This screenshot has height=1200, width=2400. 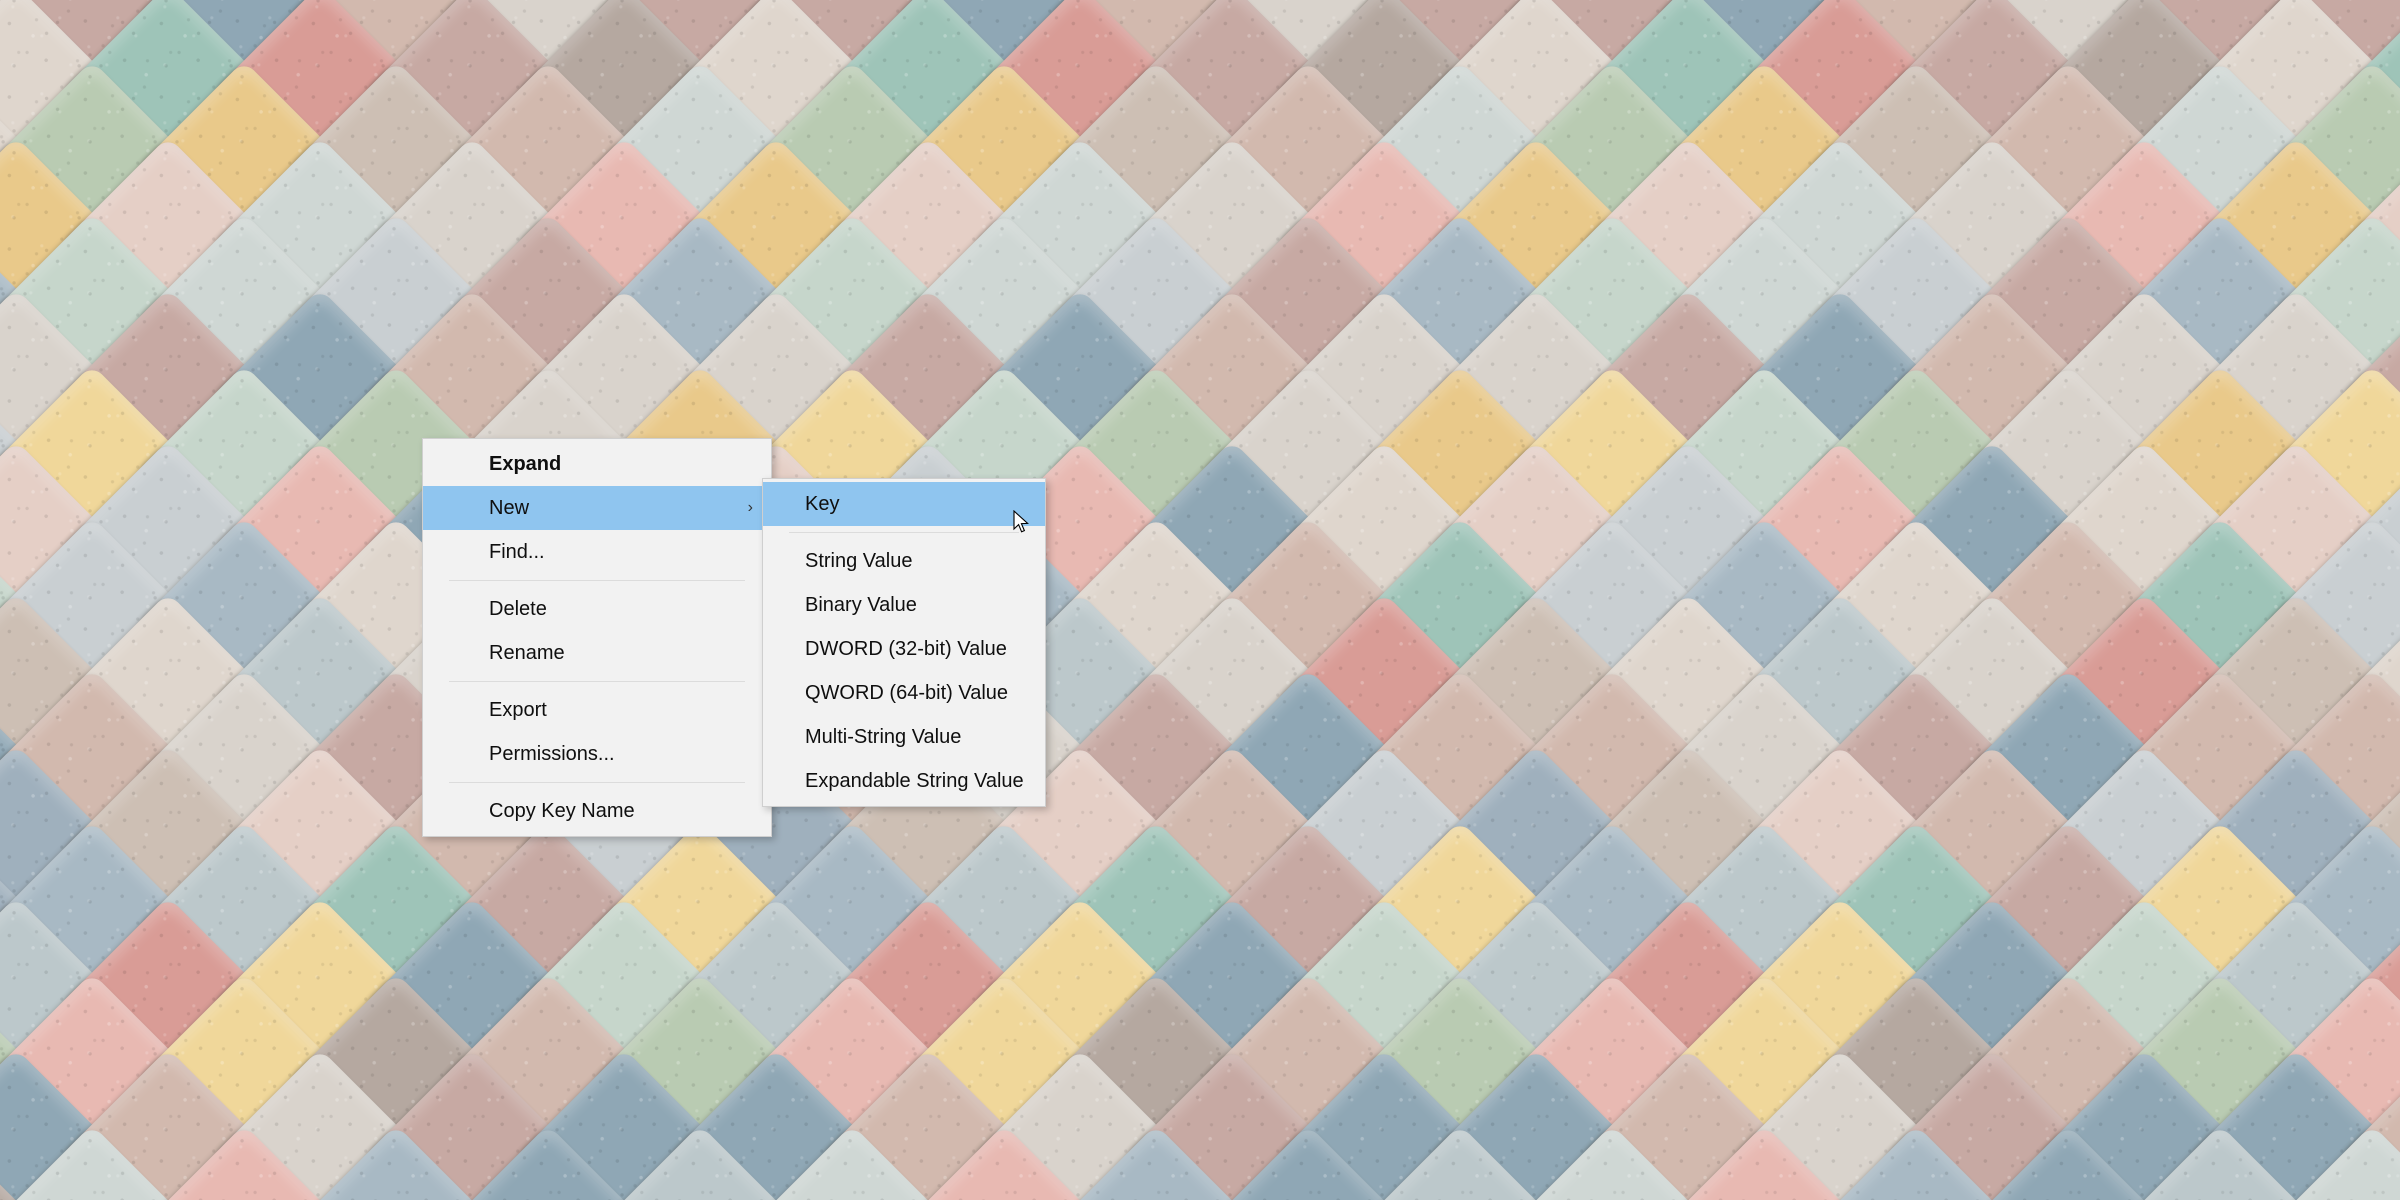 I want to click on menu-item-label: DWORD (32-bit) Value, so click(x=906, y=648).